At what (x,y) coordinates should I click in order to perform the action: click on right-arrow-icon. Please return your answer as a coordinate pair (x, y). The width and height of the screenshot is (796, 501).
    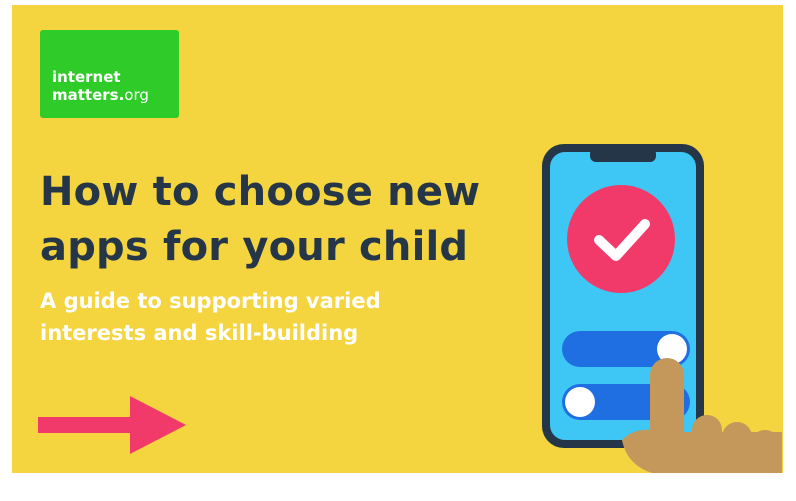
    Looking at the image, I should click on (113, 425).